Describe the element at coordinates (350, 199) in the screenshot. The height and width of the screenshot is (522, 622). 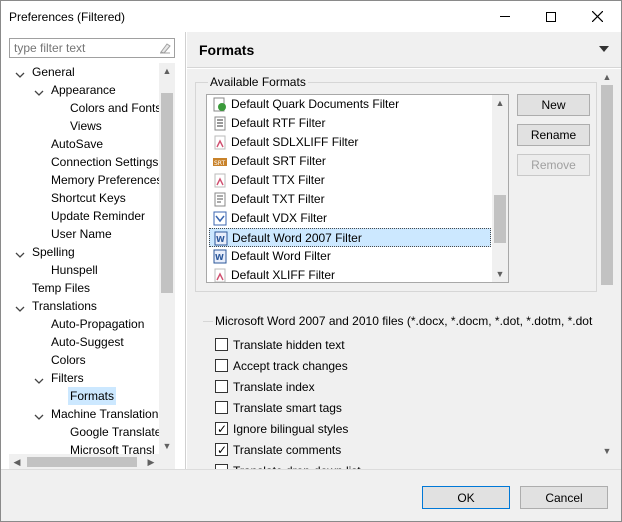
I see `format-list-item: Default TXT Filter` at that location.